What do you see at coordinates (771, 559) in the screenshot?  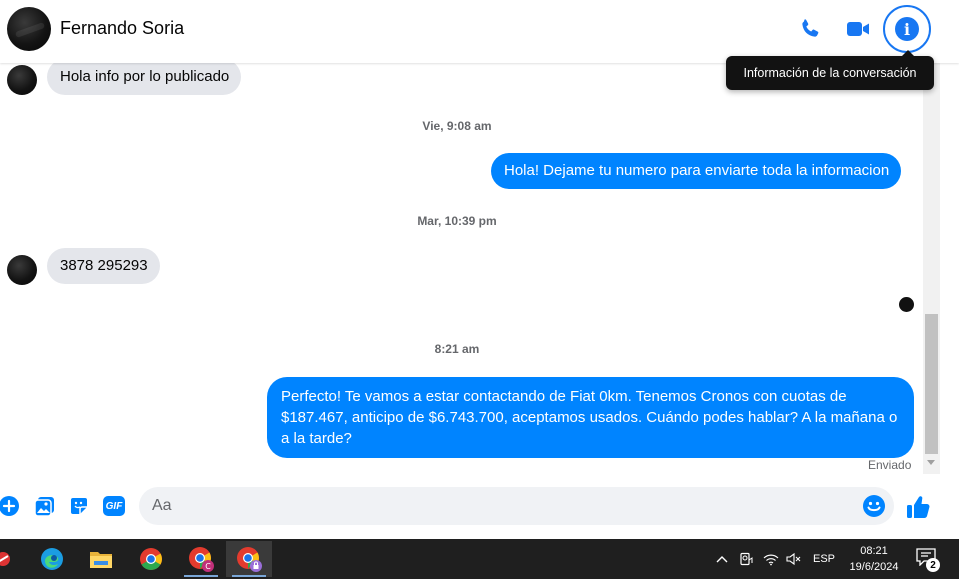 I see `wifi-icon` at bounding box center [771, 559].